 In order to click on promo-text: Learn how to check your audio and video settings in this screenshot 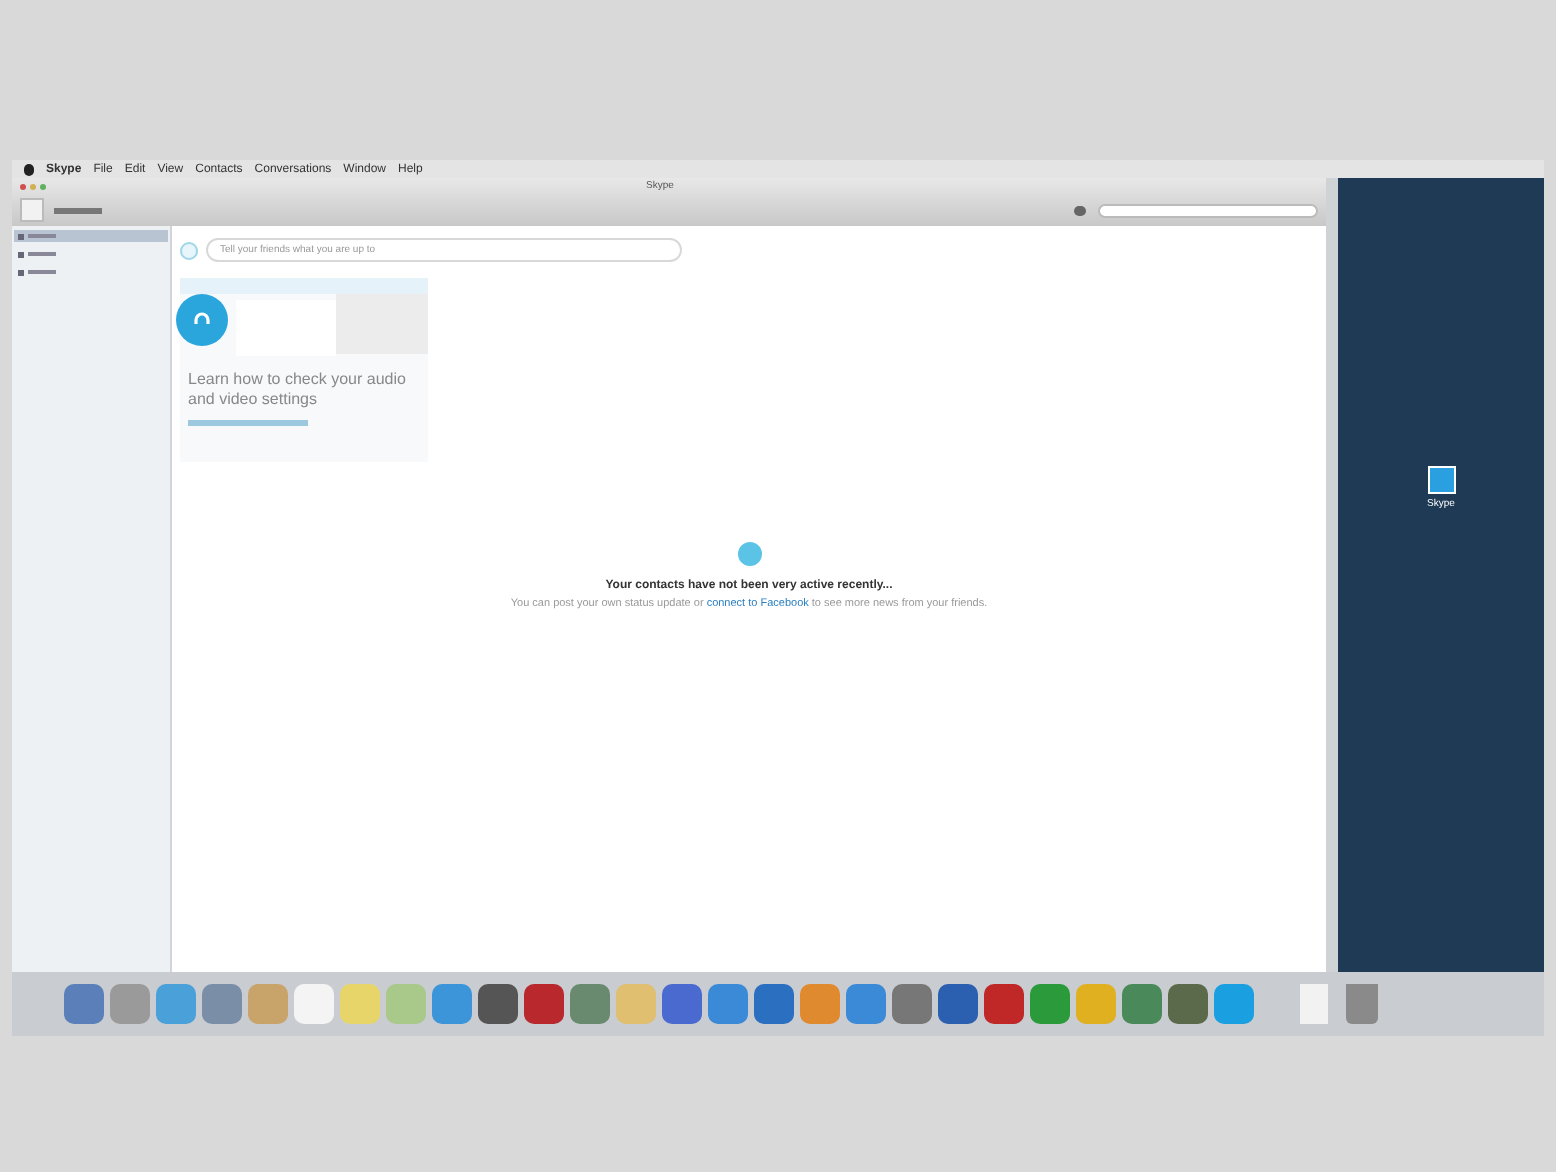, I will do `click(297, 390)`.